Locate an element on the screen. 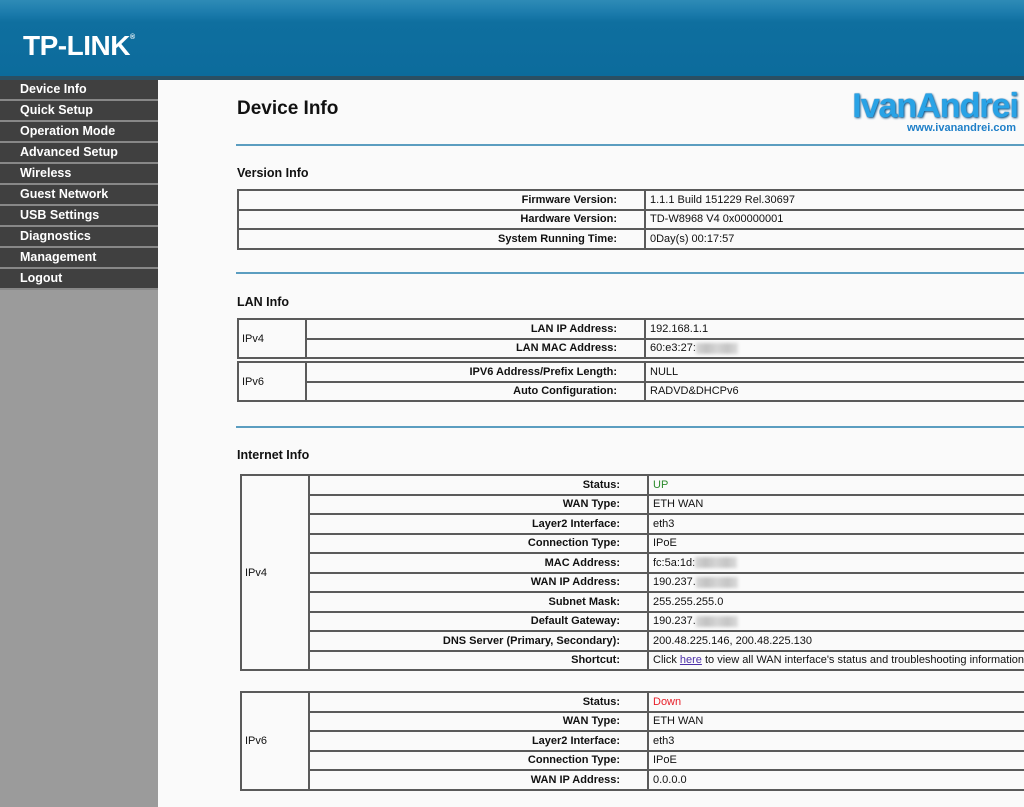 Image resolution: width=1024 pixels, height=807 pixels. ipv6-connection-type-label: Connection Type: is located at coordinates (478, 760).